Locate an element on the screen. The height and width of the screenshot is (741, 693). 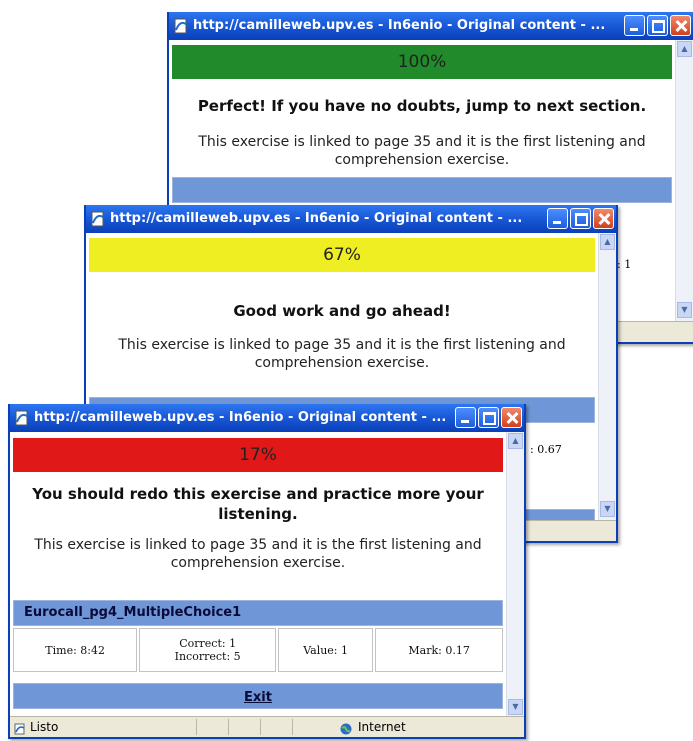
score-percentage-bar: 100% is located at coordinates (422, 62).